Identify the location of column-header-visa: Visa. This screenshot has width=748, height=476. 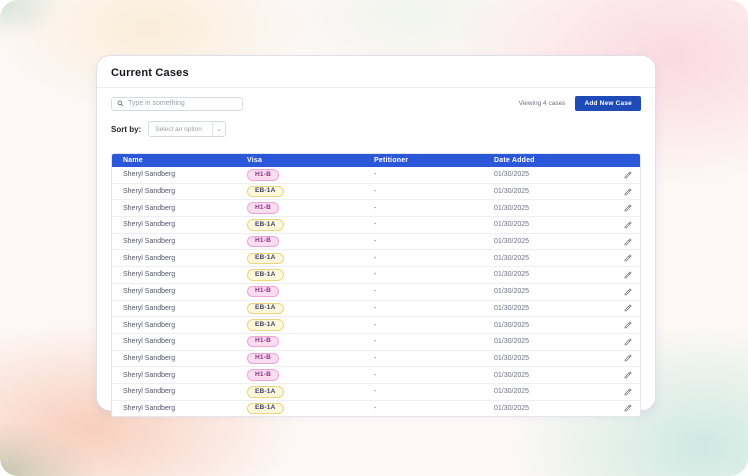
(255, 160).